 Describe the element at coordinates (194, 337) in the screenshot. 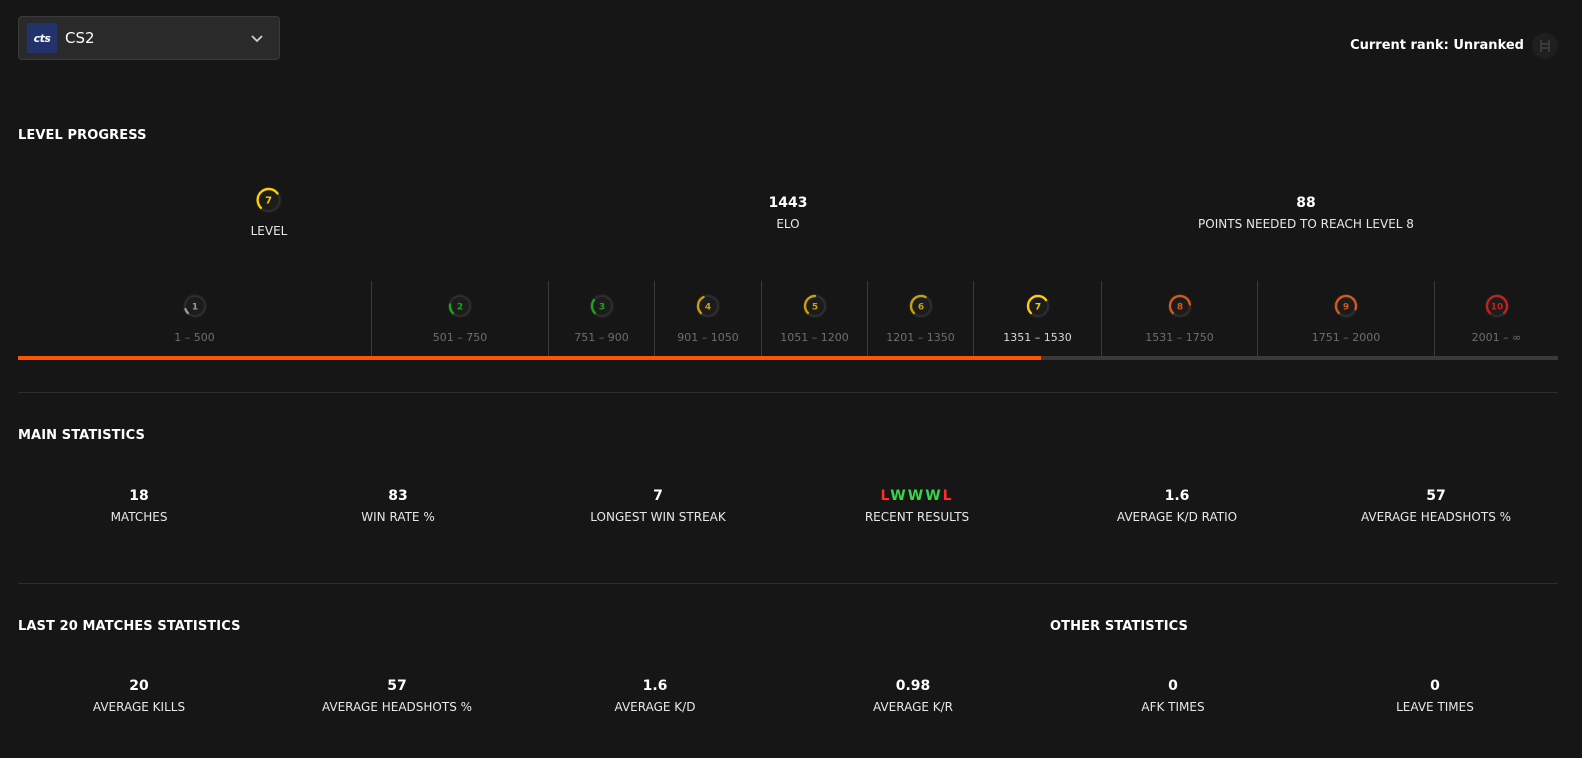

I see `level-range-label: 1 – 500` at that location.